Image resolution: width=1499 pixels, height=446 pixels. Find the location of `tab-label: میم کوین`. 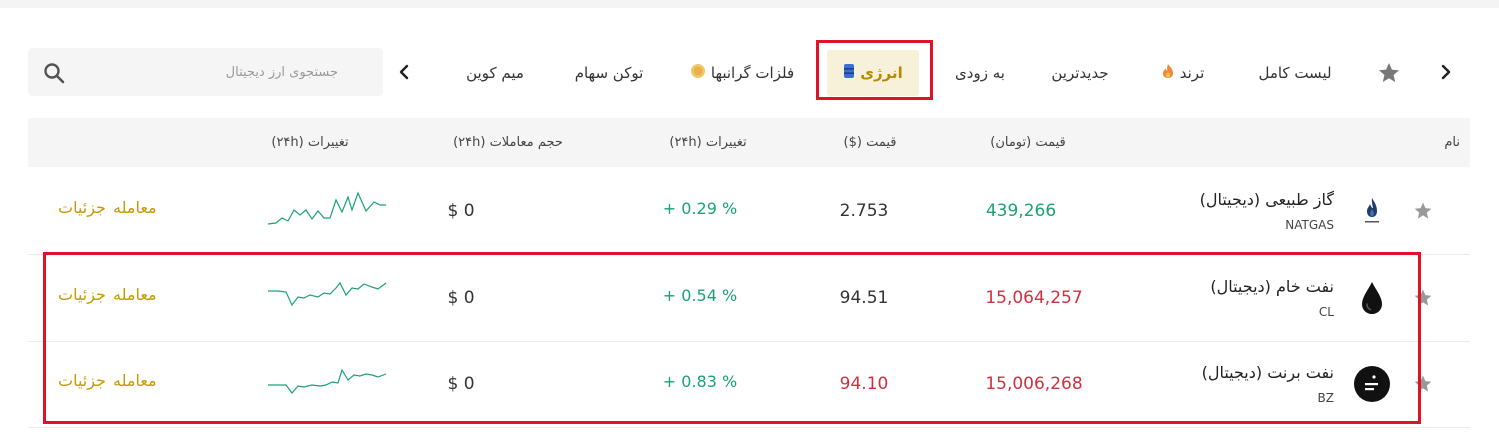

tab-label: میم کوین is located at coordinates (495, 73).